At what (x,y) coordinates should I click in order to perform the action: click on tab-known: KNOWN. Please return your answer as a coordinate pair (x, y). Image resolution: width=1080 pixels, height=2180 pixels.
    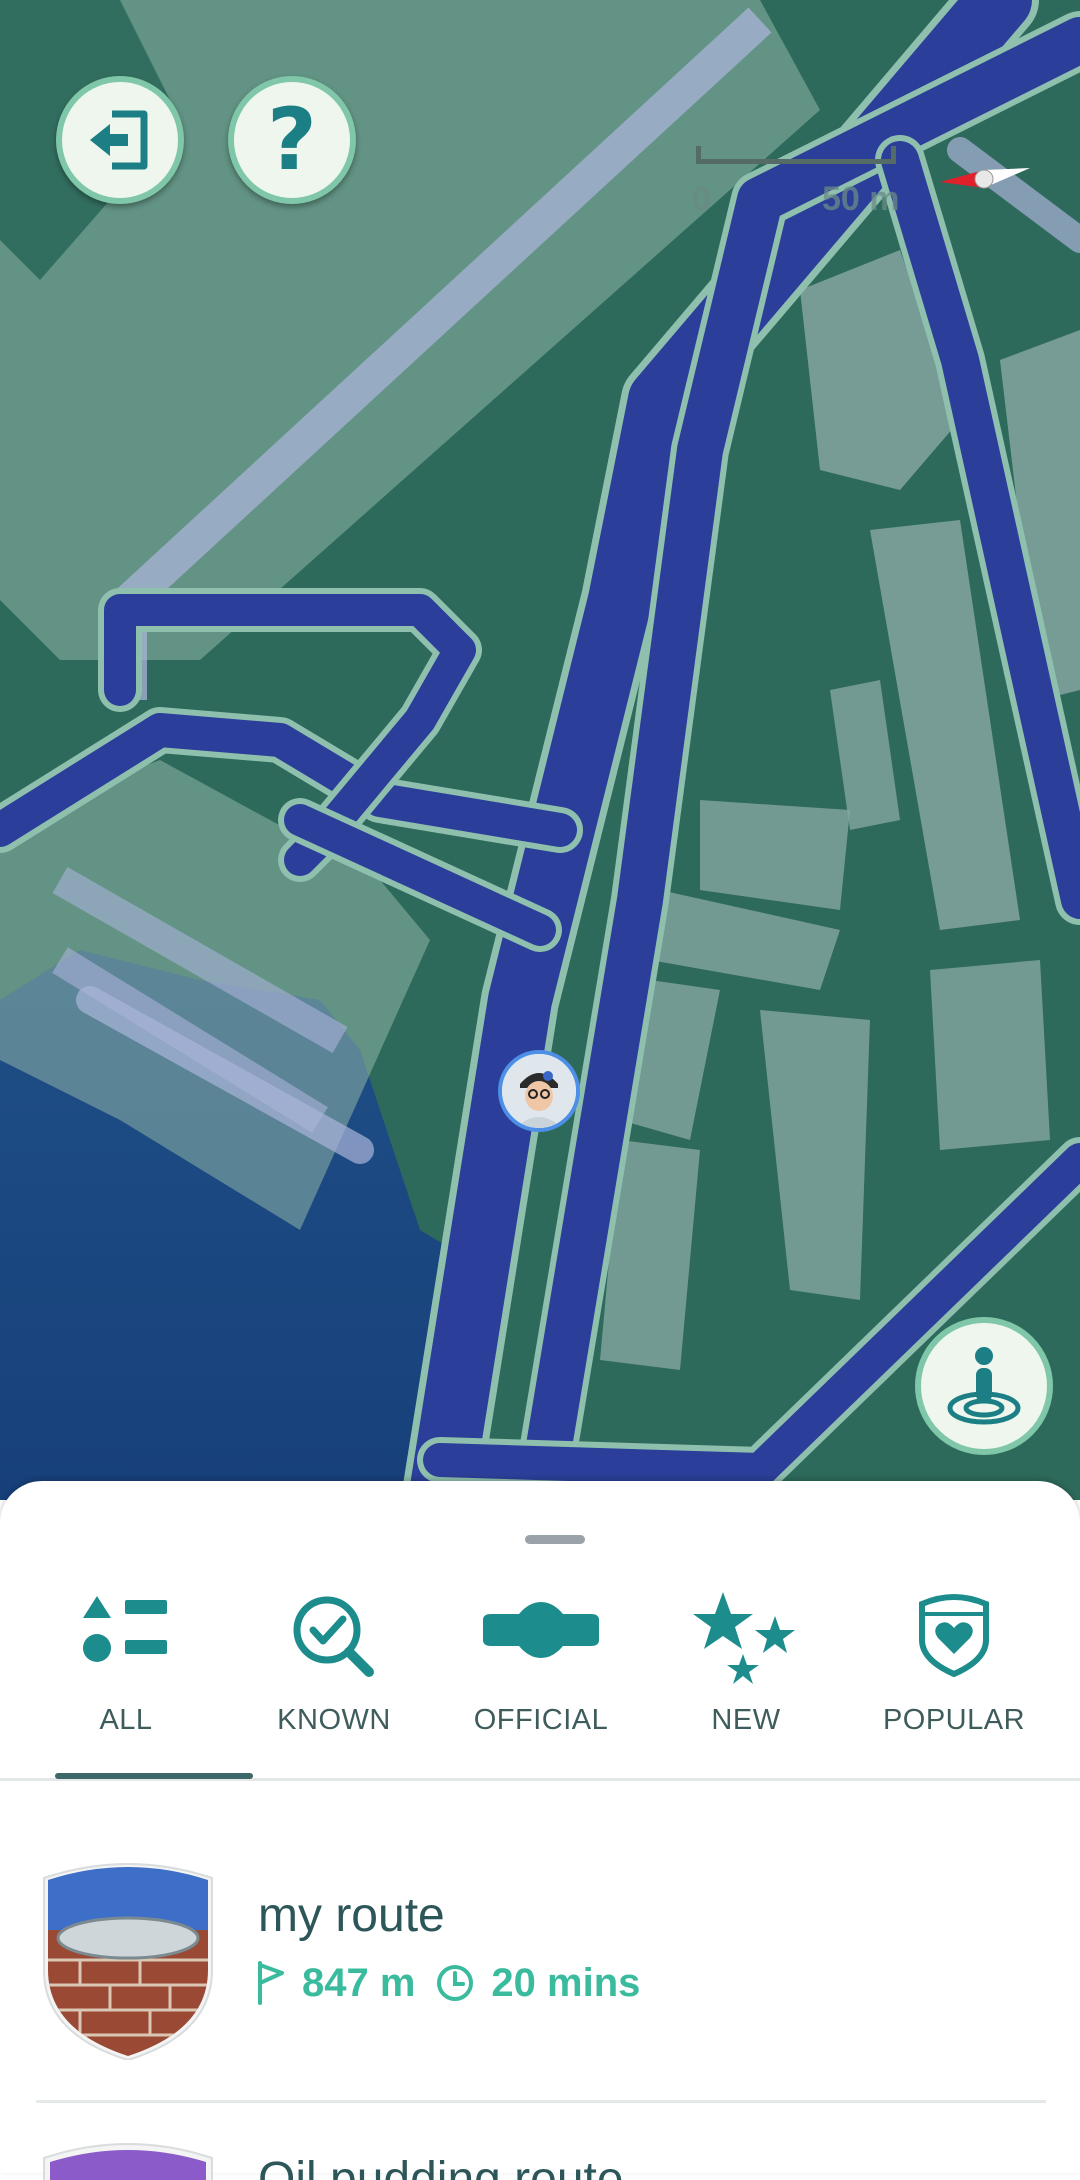
    Looking at the image, I should click on (334, 1670).